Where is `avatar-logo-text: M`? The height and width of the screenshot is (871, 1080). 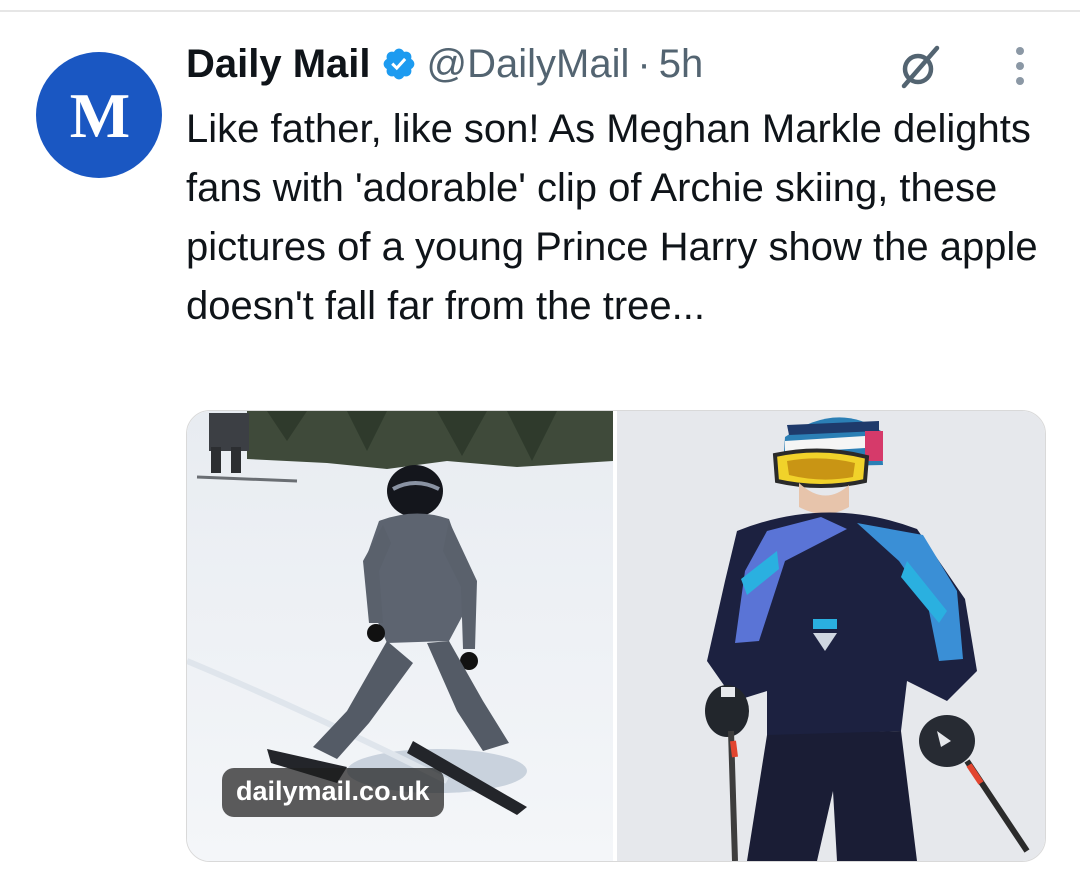 avatar-logo-text: M is located at coordinates (99, 115).